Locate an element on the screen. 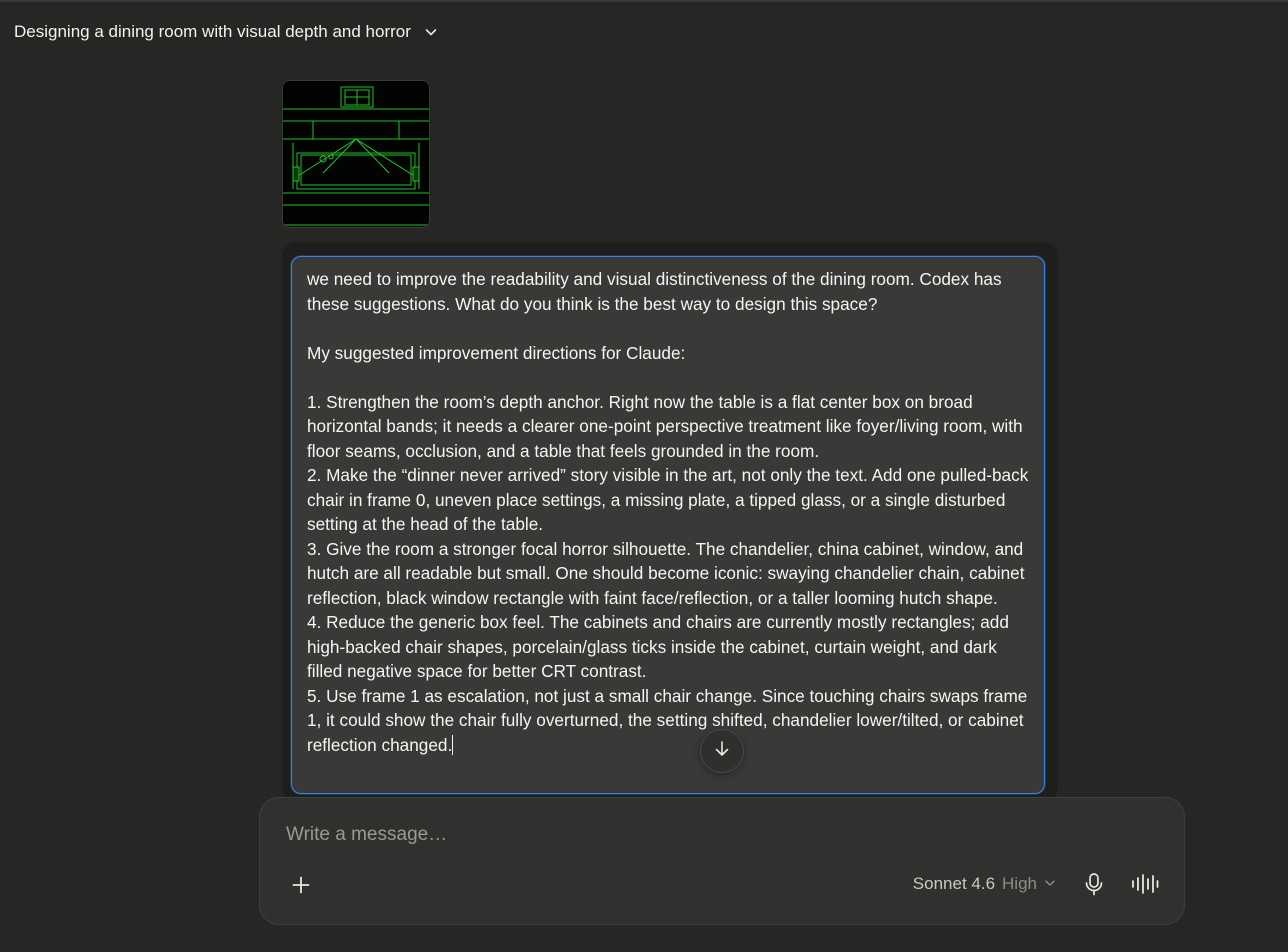  dictation-button is located at coordinates (1094, 886).